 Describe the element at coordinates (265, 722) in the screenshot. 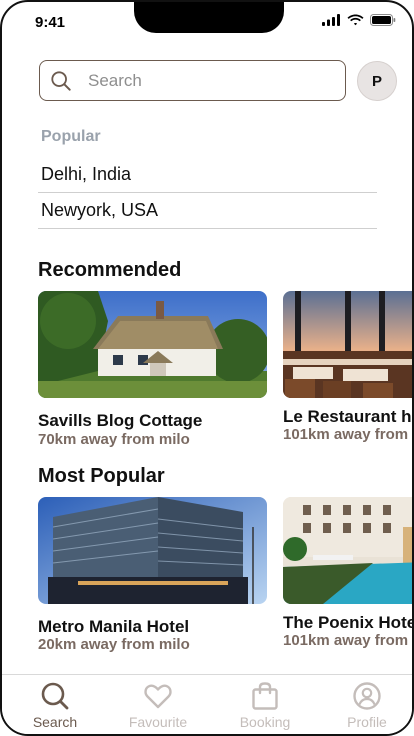

I see `tab-label: Booking` at that location.